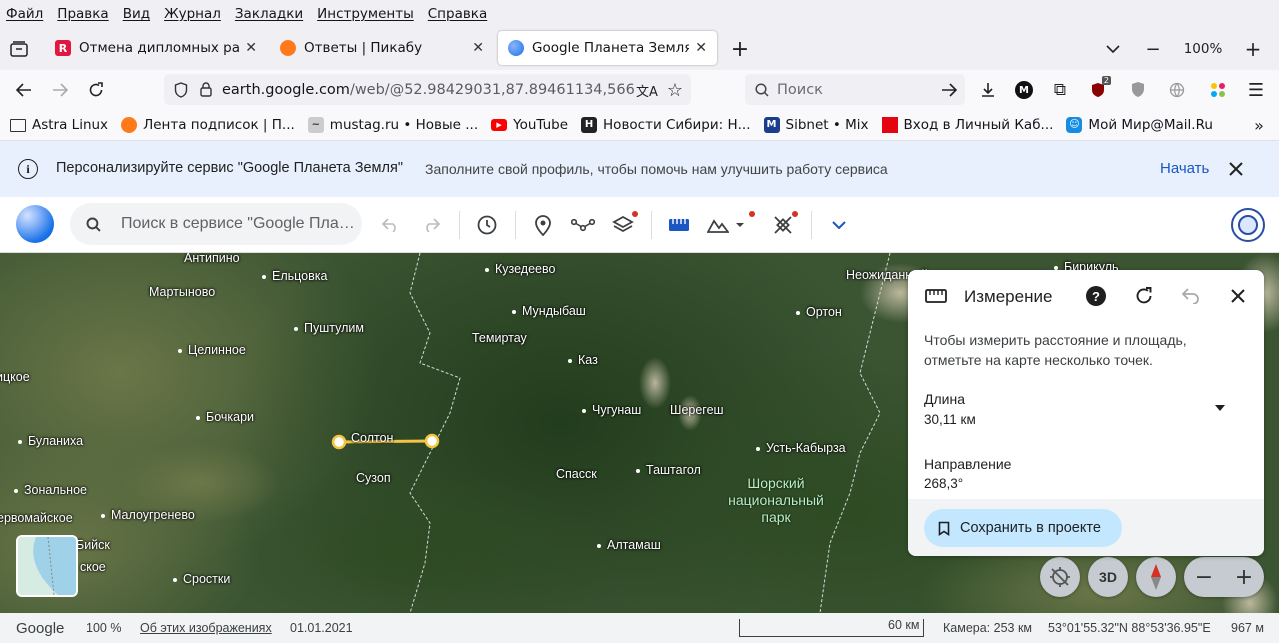 This screenshot has width=1279, height=643. I want to click on menu-edit: Правка, so click(82, 14).